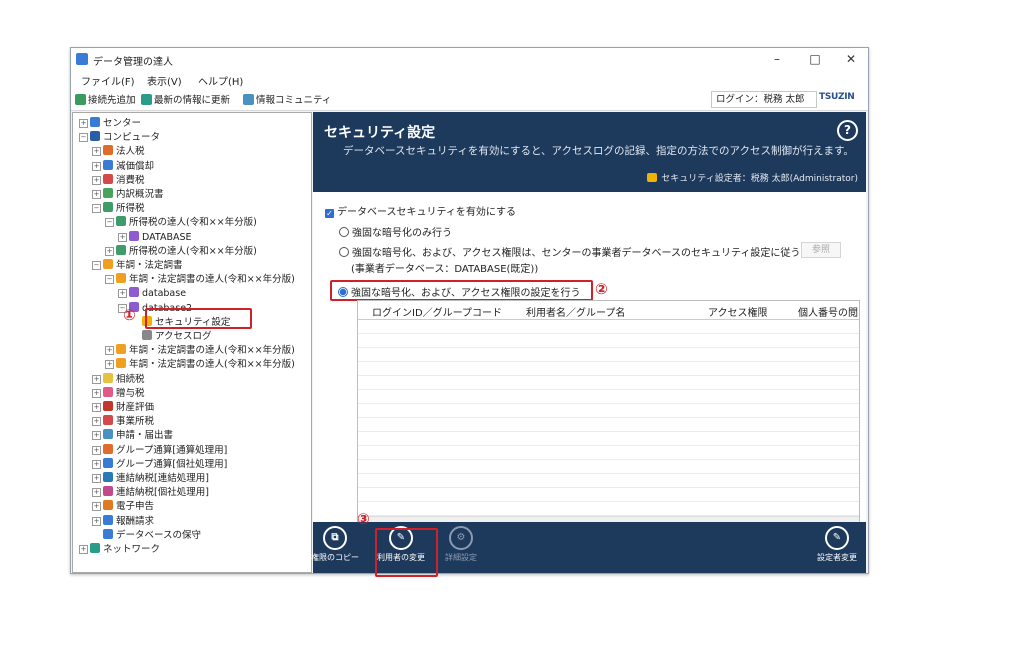  What do you see at coordinates (335, 544) in the screenshot?
I see `copy-permissions-button: ⧉ 権限のコピー` at bounding box center [335, 544].